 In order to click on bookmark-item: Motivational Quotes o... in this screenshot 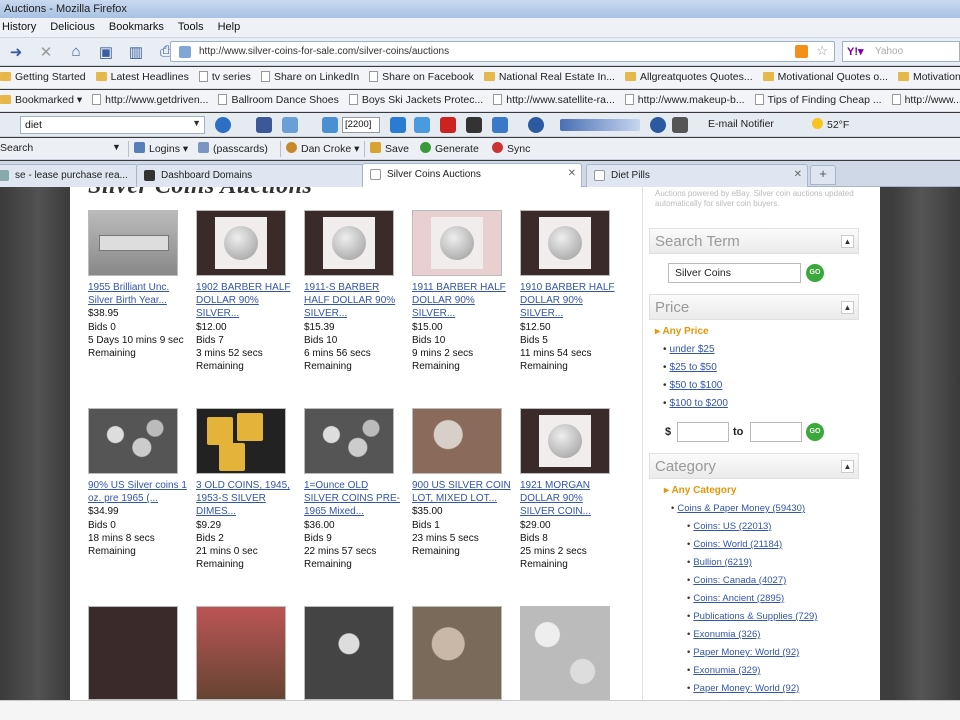, I will do `click(825, 77)`.